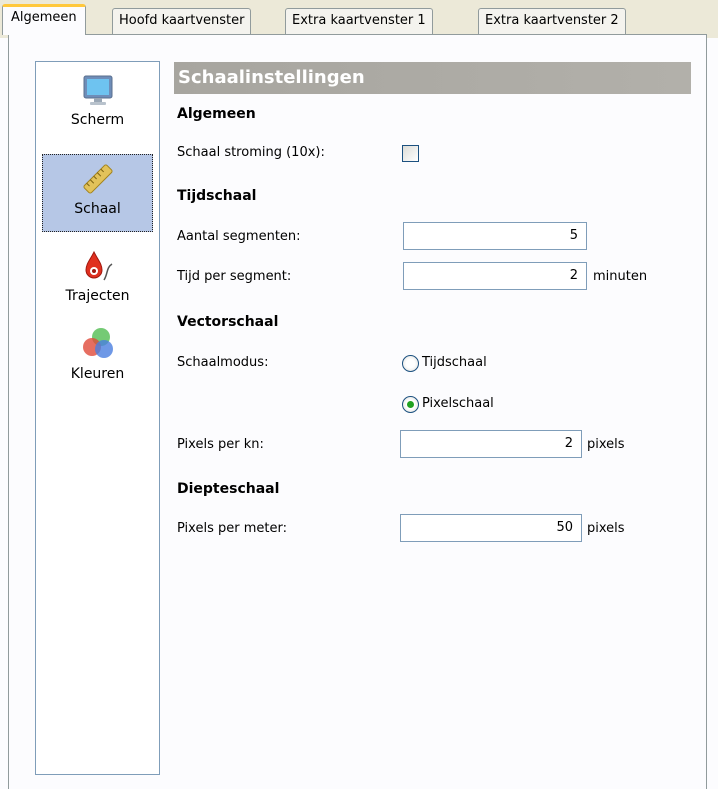  What do you see at coordinates (44, 19) in the screenshot?
I see `tab-algemeen: Algemeen` at bounding box center [44, 19].